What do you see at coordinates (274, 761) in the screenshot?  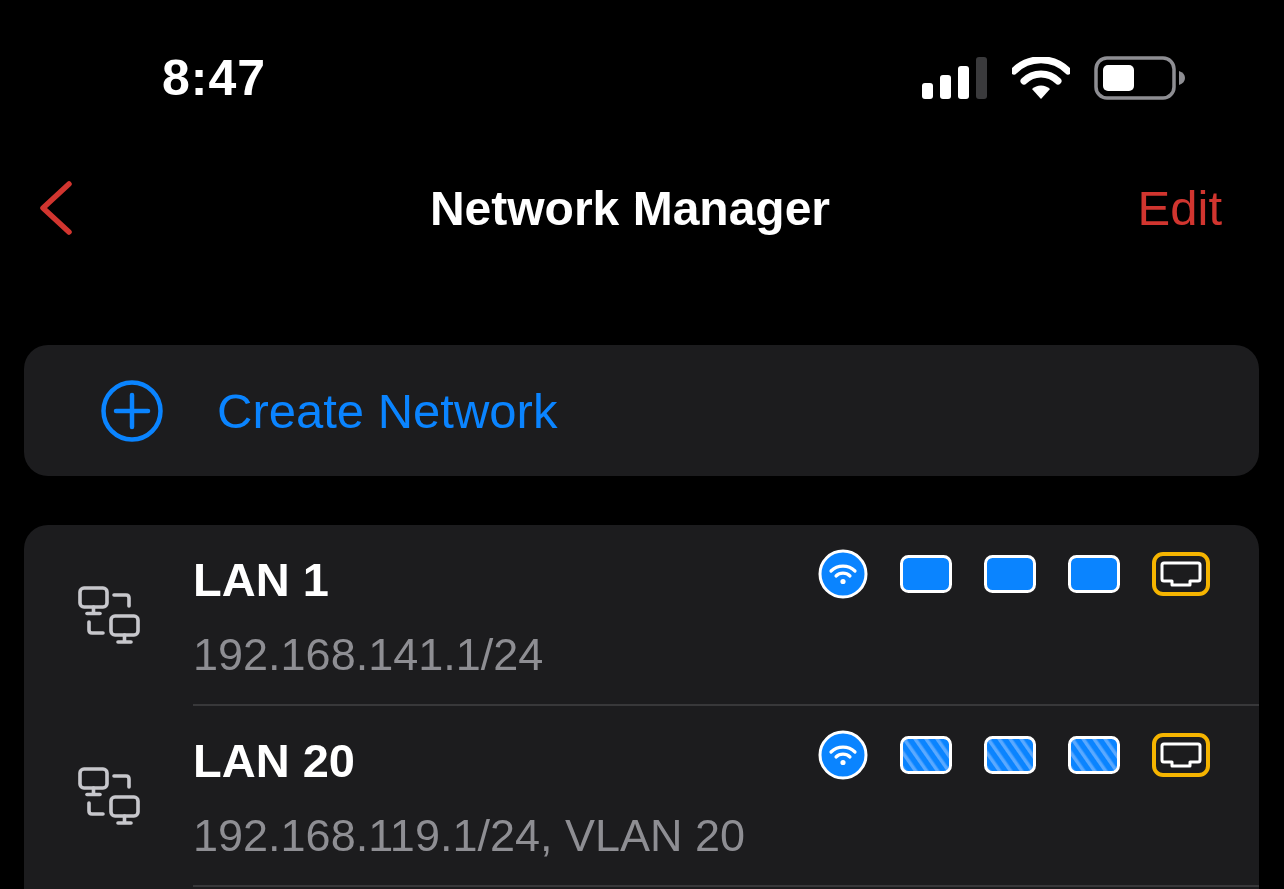 I see `network-name: LAN 20` at bounding box center [274, 761].